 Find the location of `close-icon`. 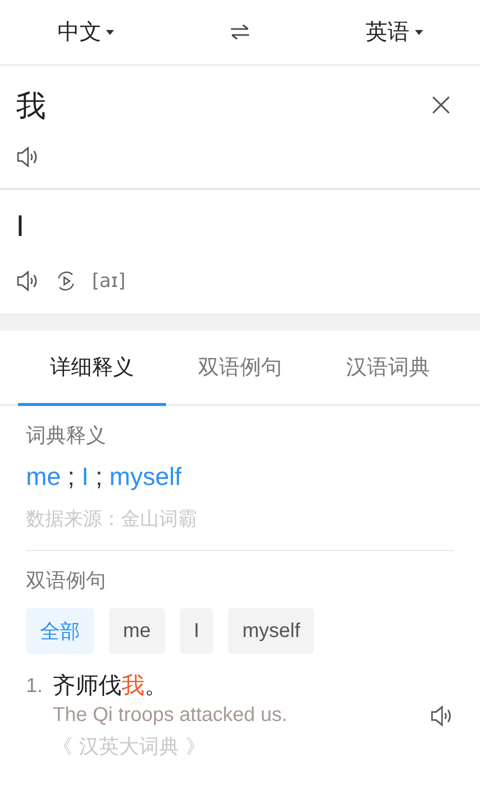

close-icon is located at coordinates (441, 105).